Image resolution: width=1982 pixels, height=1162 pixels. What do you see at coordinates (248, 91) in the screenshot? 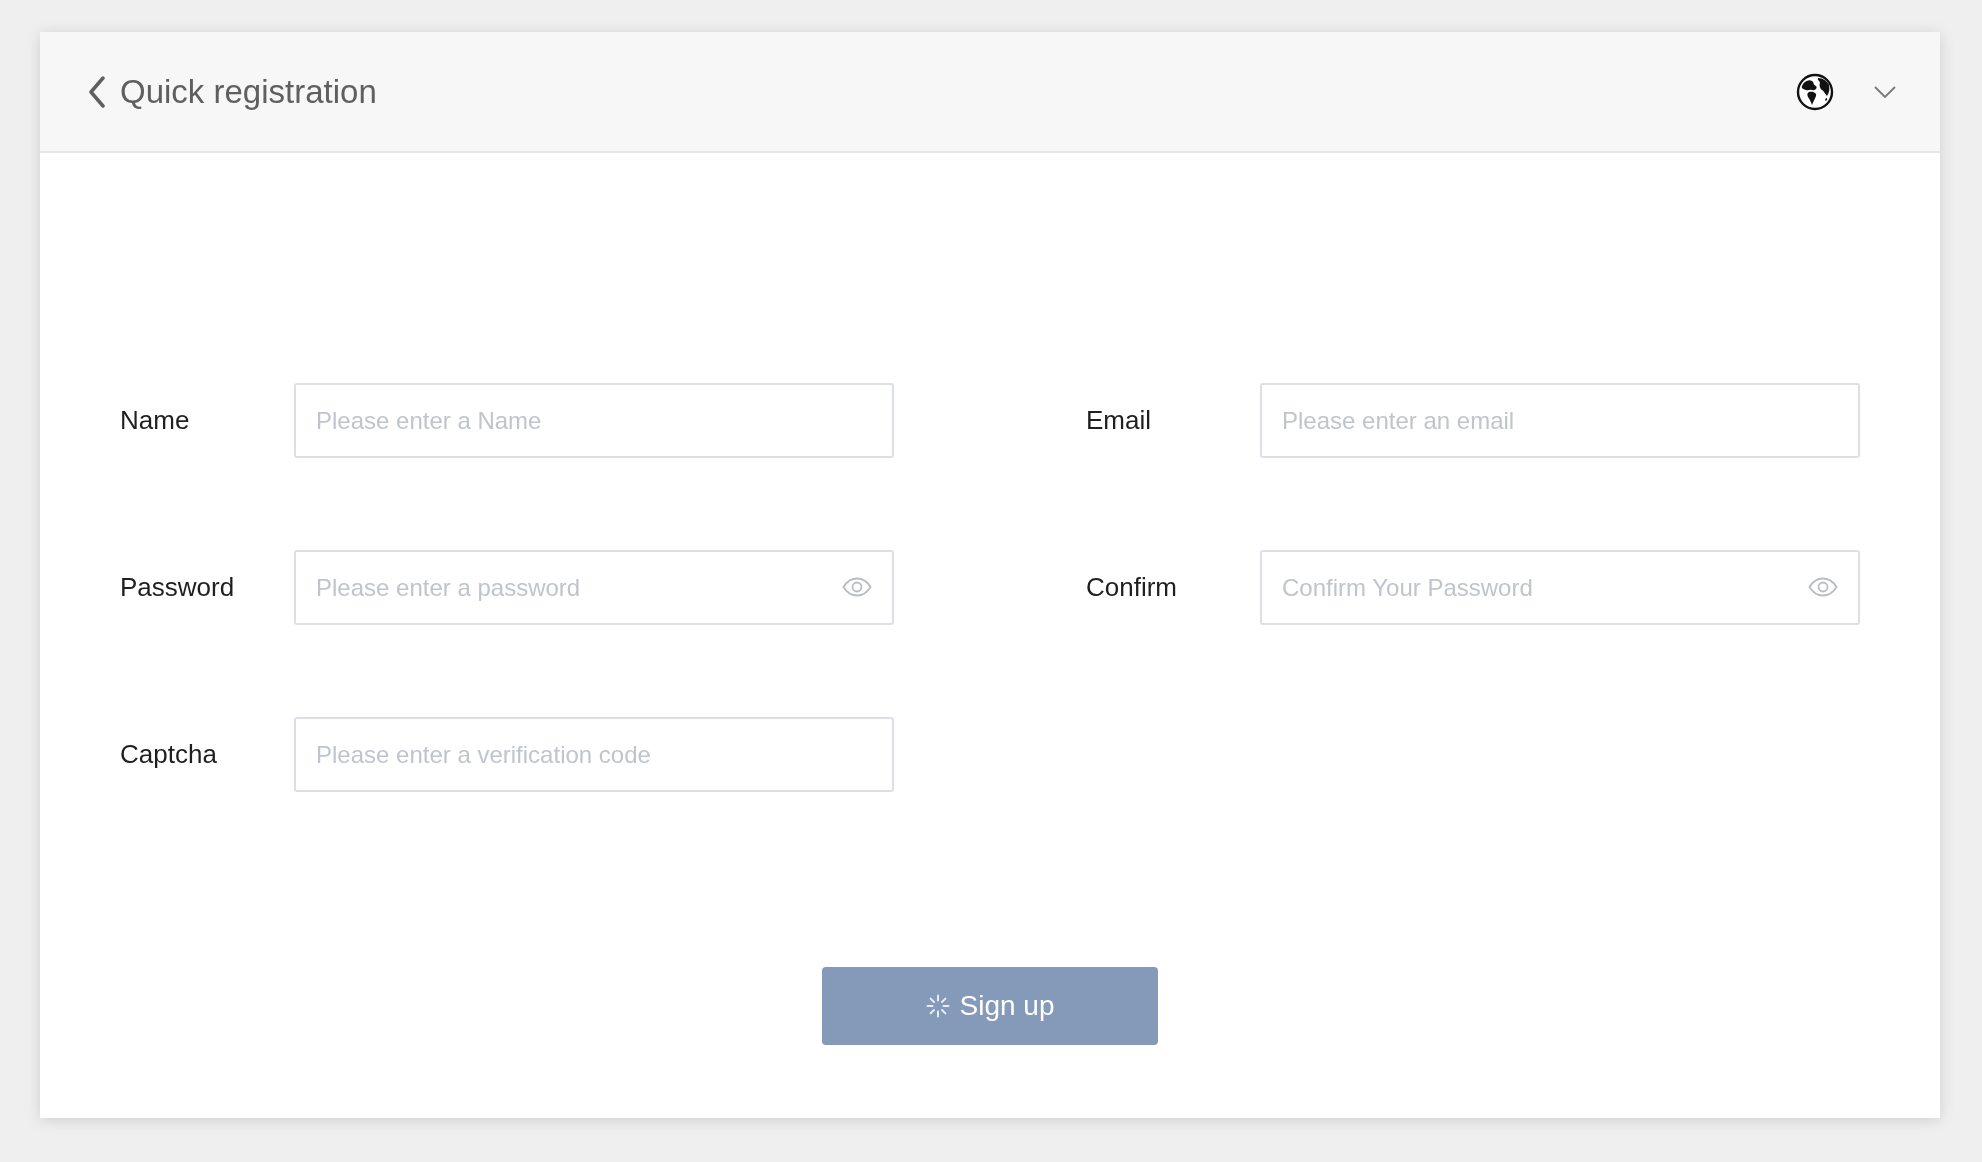
I see `page-title: Quick registration` at bounding box center [248, 91].